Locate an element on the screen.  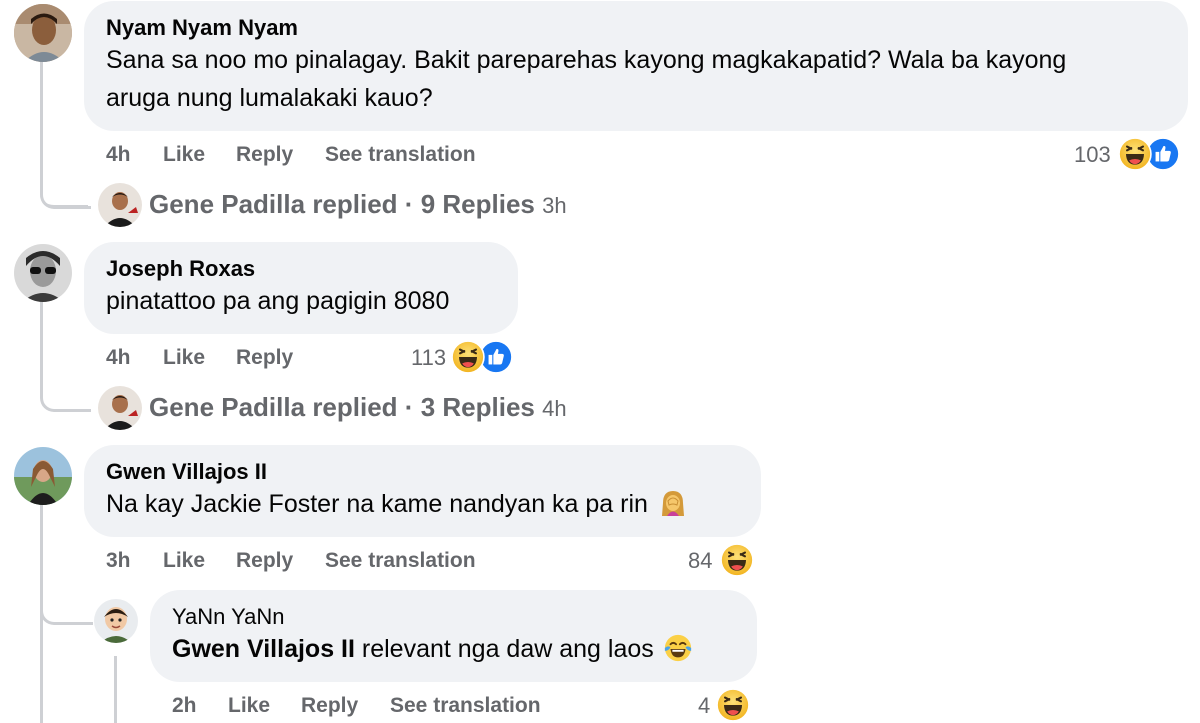
view-replies-link: Gene Padilla replied · 9 Replies 3h is located at coordinates (358, 205).